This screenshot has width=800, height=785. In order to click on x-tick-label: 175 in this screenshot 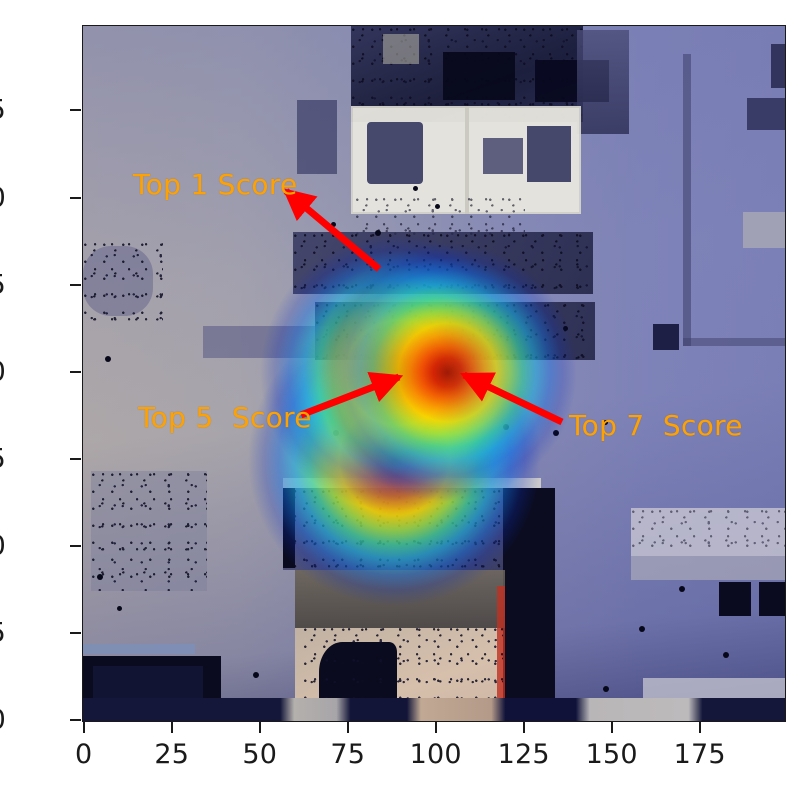, I will do `click(699, 754)`.